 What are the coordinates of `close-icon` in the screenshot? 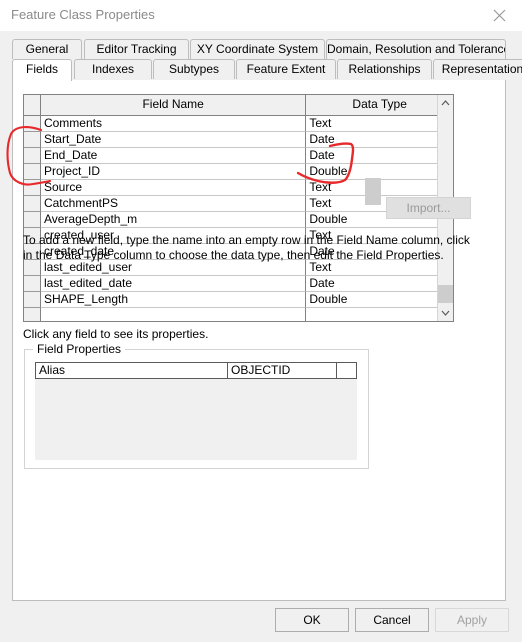 It's located at (499, 15).